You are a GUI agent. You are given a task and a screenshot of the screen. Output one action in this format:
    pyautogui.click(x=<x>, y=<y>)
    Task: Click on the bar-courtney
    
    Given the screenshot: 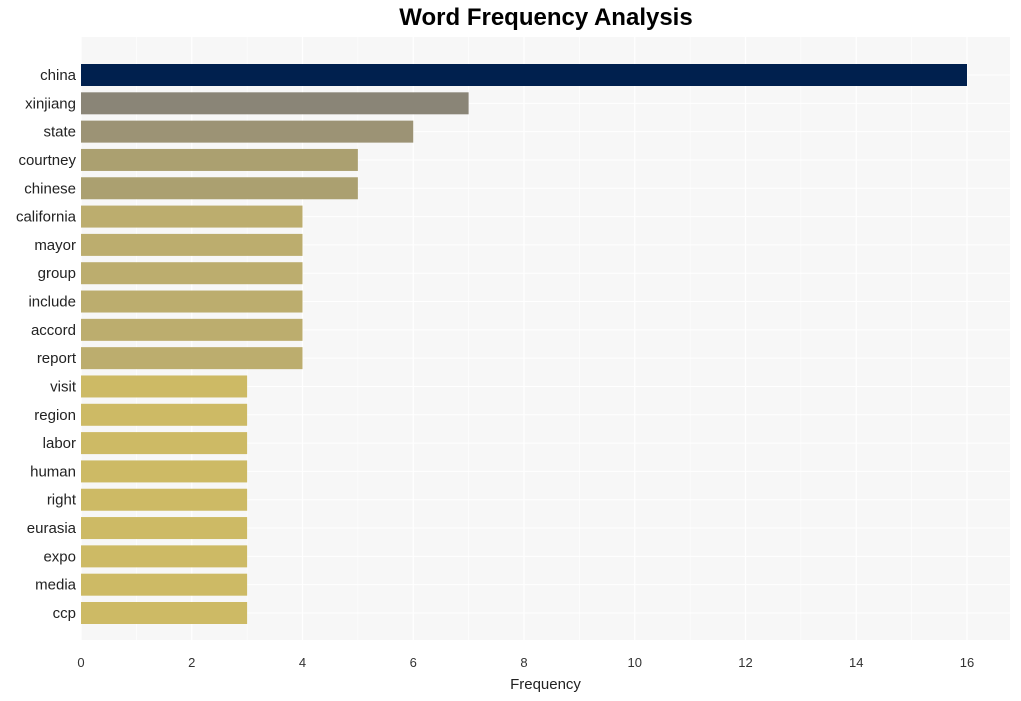 What is the action you would take?
    pyautogui.click(x=219, y=159)
    